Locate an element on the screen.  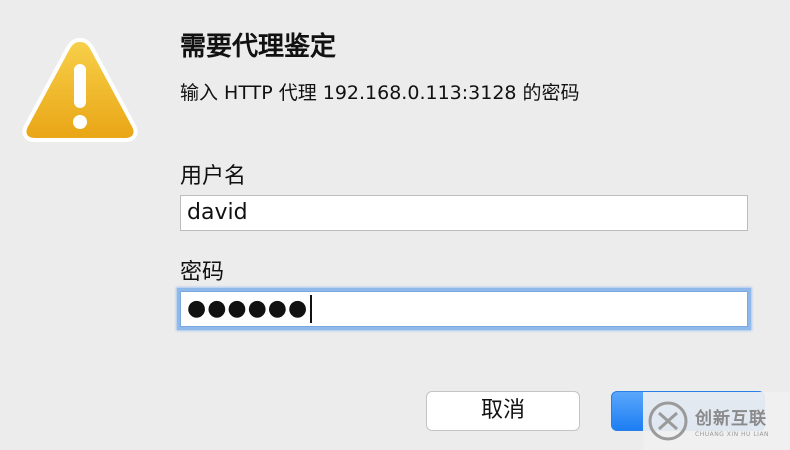
watermark-brand-pinyin: CHUANG XIN HU LIAN is located at coordinates (732, 434).